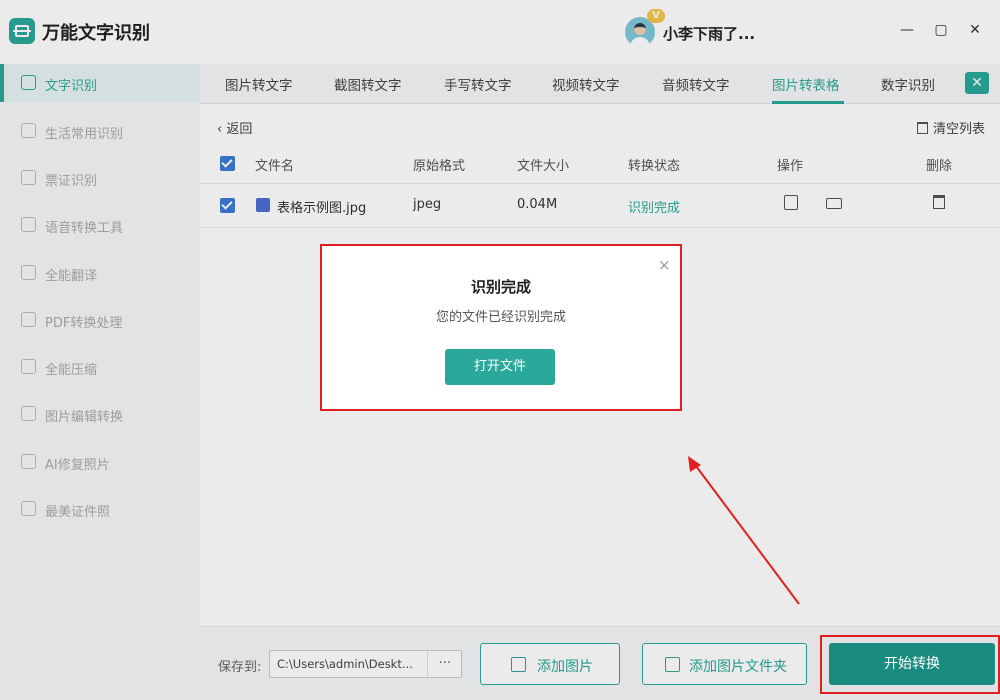 This screenshot has height=700, width=1000. What do you see at coordinates (910, 664) in the screenshot?
I see `annotation-highlight-box` at bounding box center [910, 664].